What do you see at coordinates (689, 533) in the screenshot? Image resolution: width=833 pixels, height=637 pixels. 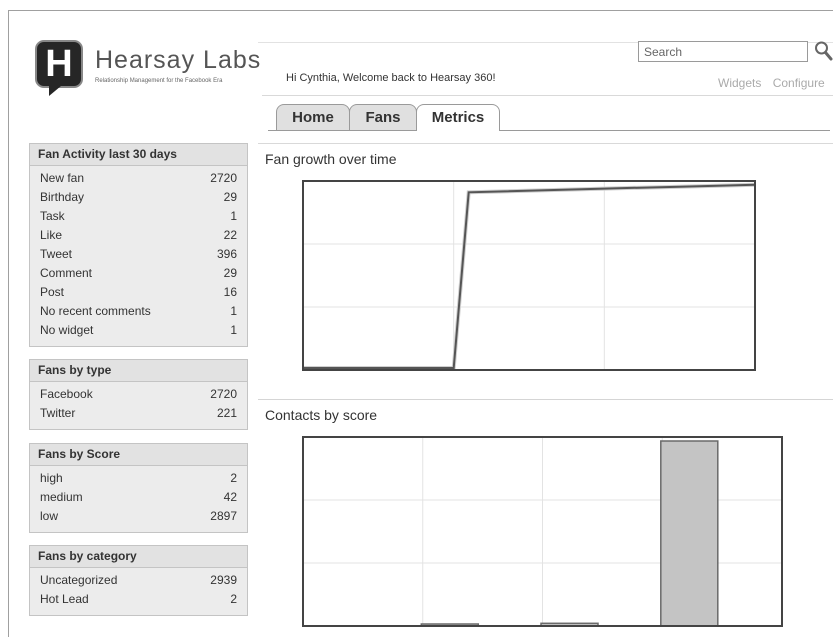 I see `bar-low` at bounding box center [689, 533].